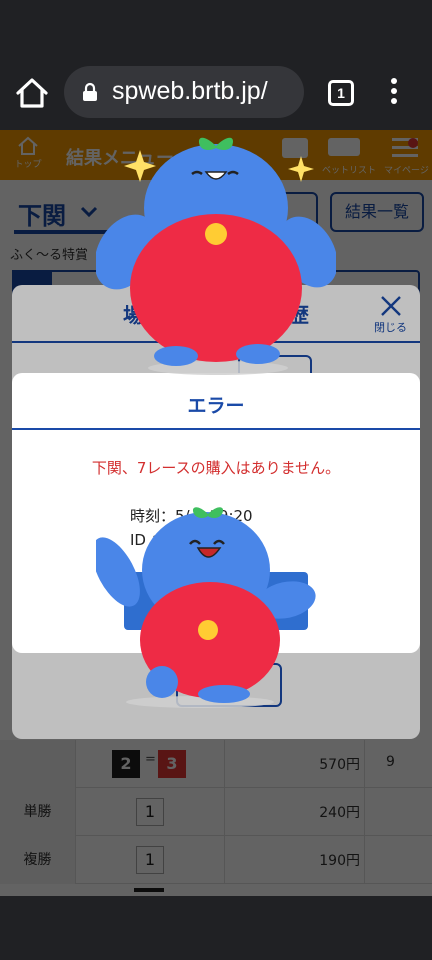  I want to click on home-icon, so click(32, 93).